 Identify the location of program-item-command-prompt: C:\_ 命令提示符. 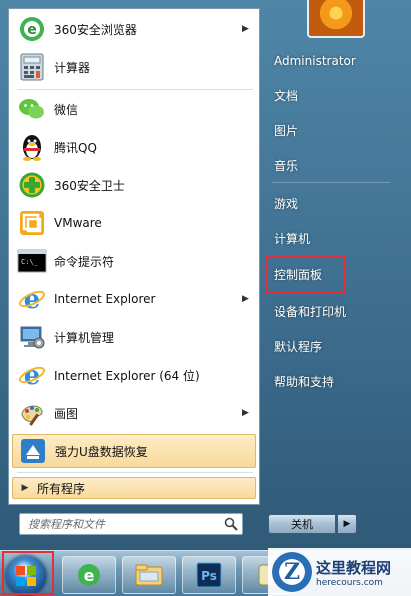
(134, 261).